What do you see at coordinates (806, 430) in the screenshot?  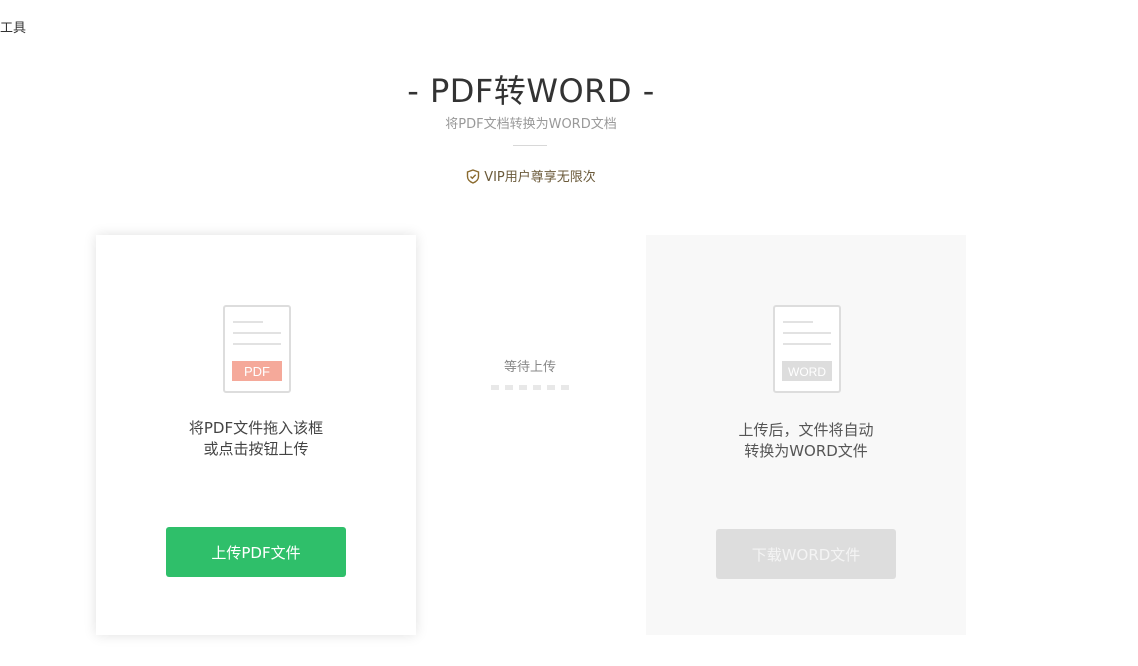 I see `download-line-1: 上传后，文件将自动` at bounding box center [806, 430].